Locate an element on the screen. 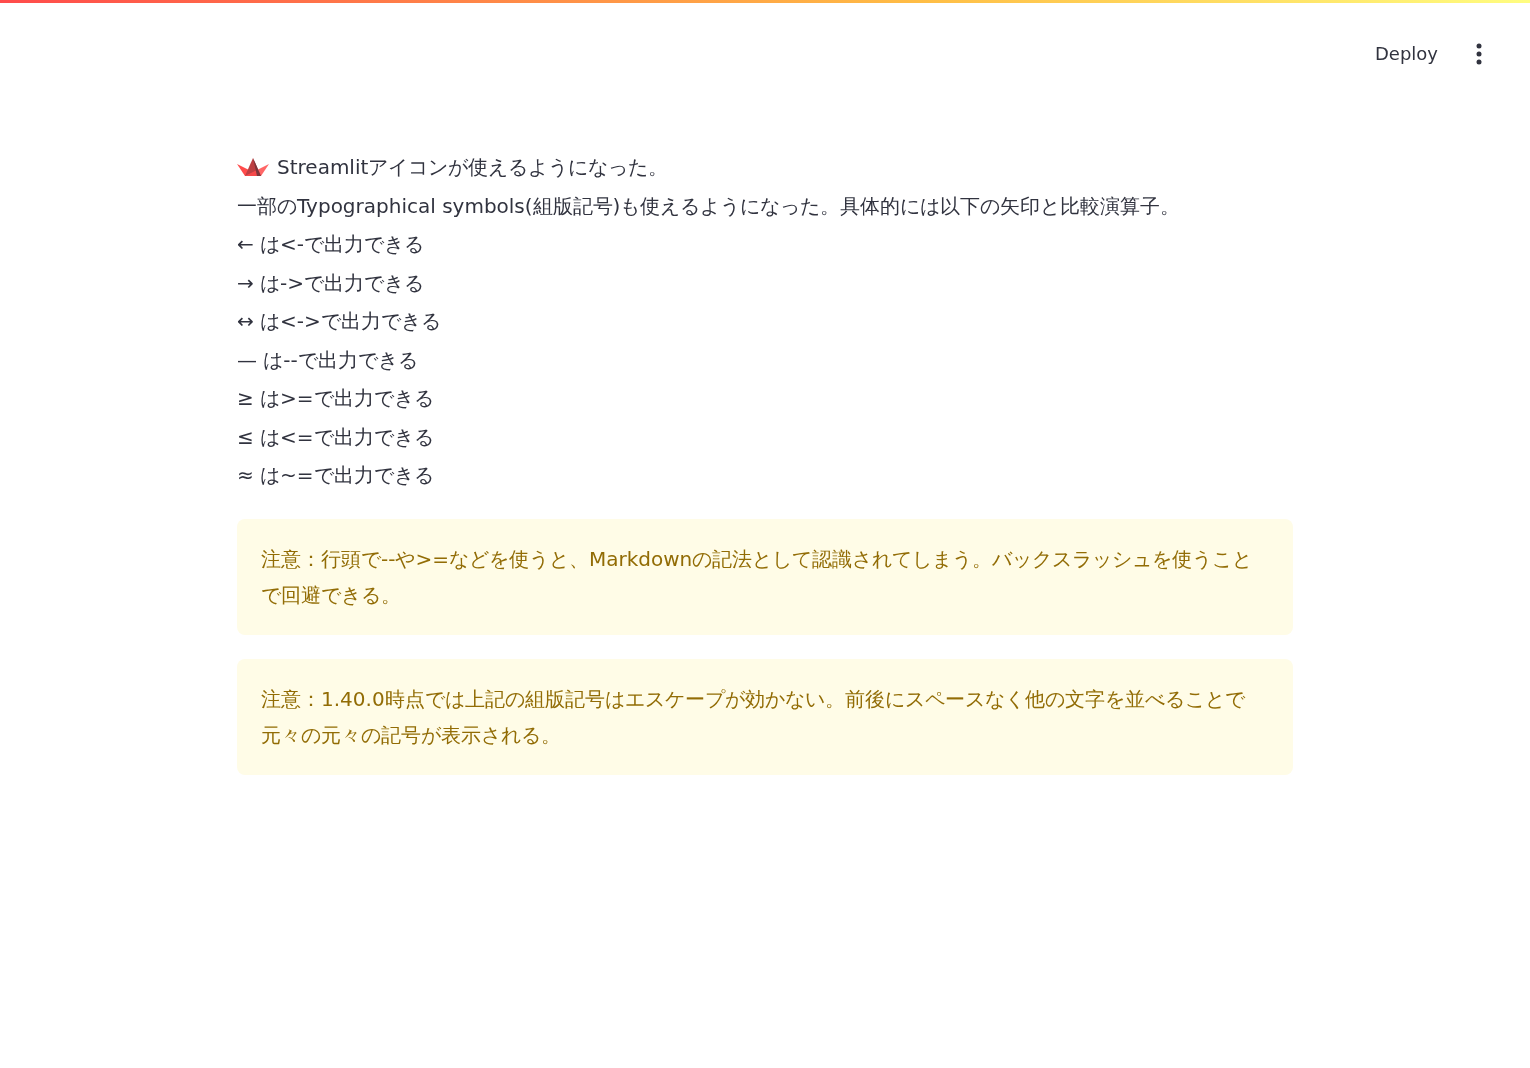 The width and height of the screenshot is (1530, 1068). text-line: ≤ は<=で出力できる is located at coordinates (336, 437).